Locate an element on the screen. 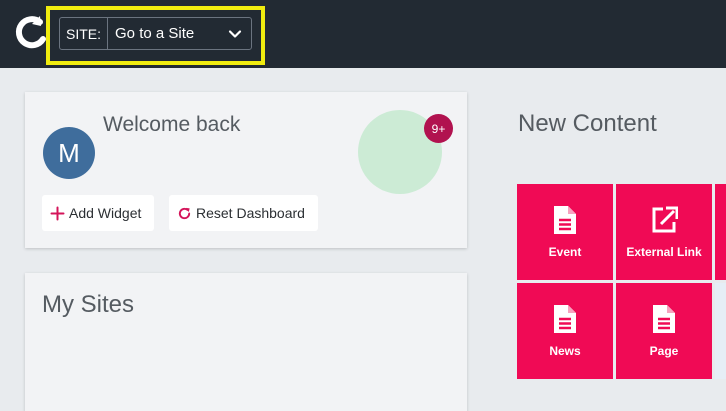  new-content-tile-page: Page is located at coordinates (664, 331).